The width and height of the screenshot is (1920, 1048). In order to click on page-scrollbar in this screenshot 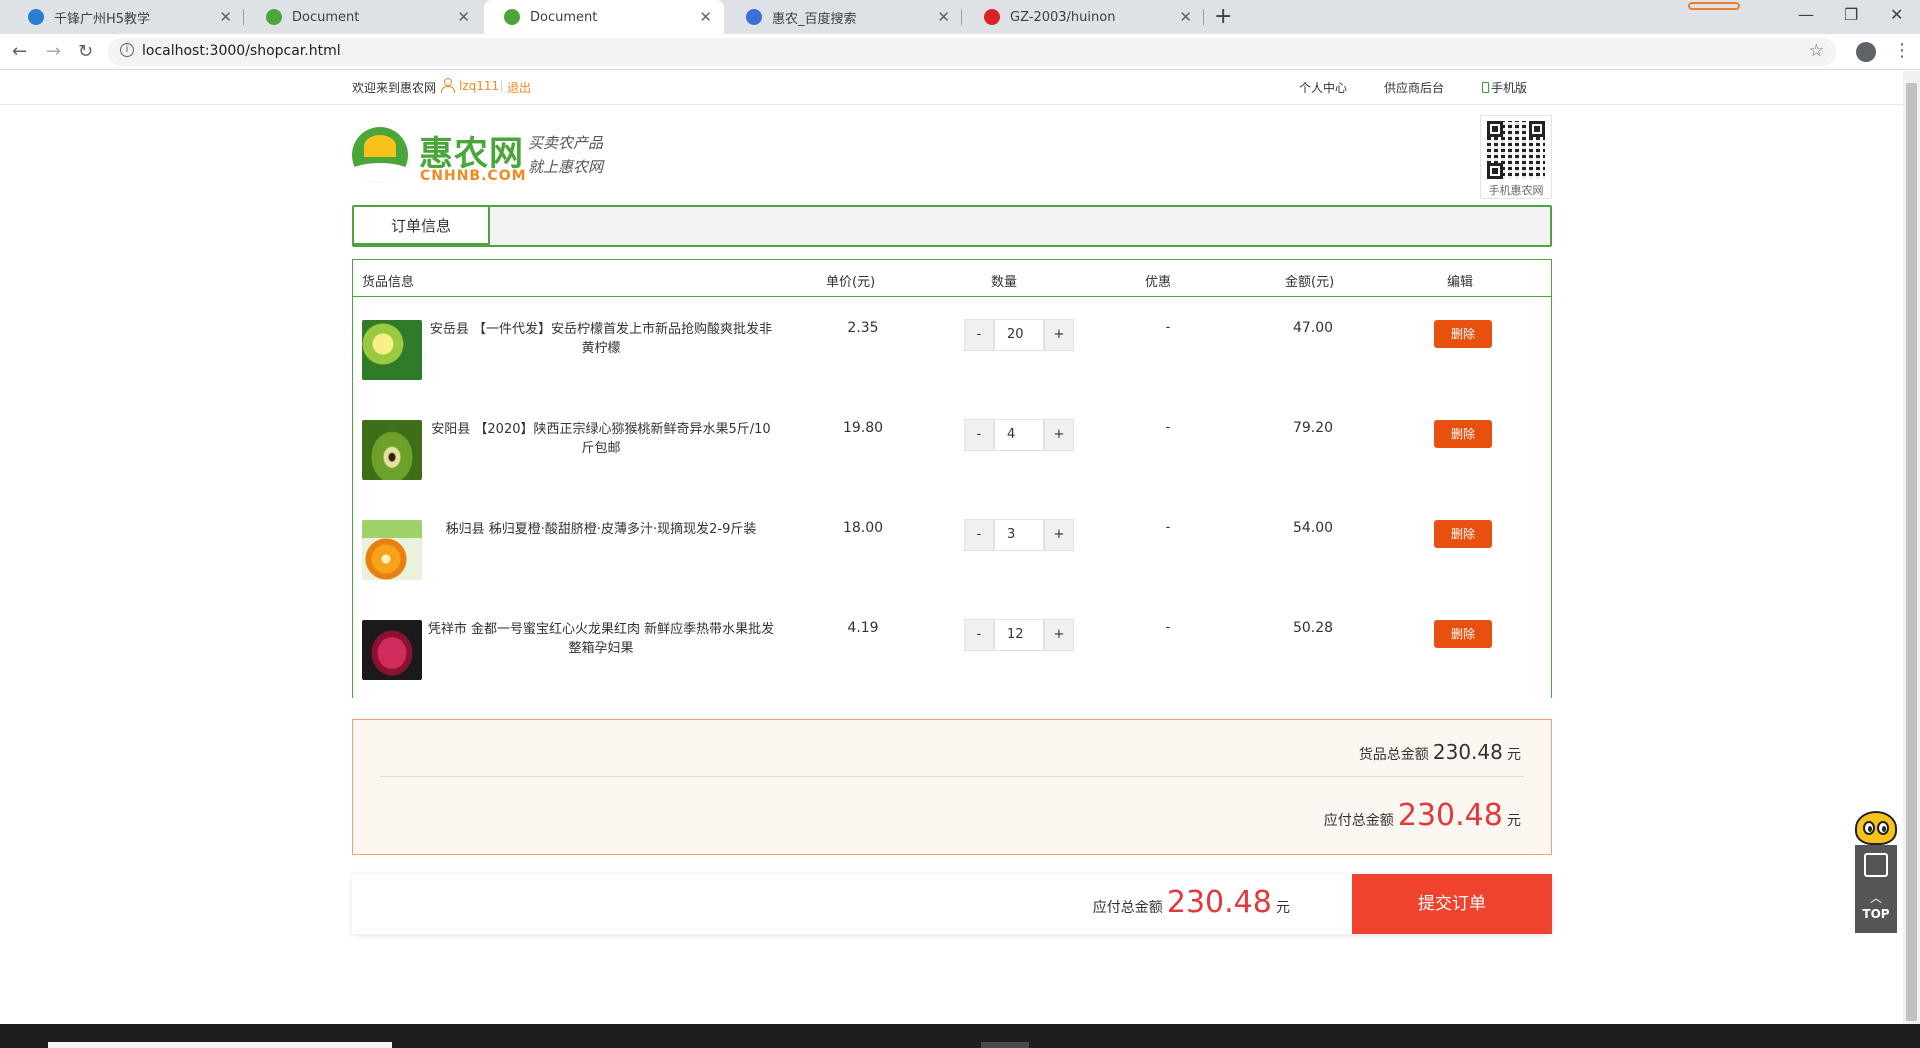, I will do `click(1911, 547)`.